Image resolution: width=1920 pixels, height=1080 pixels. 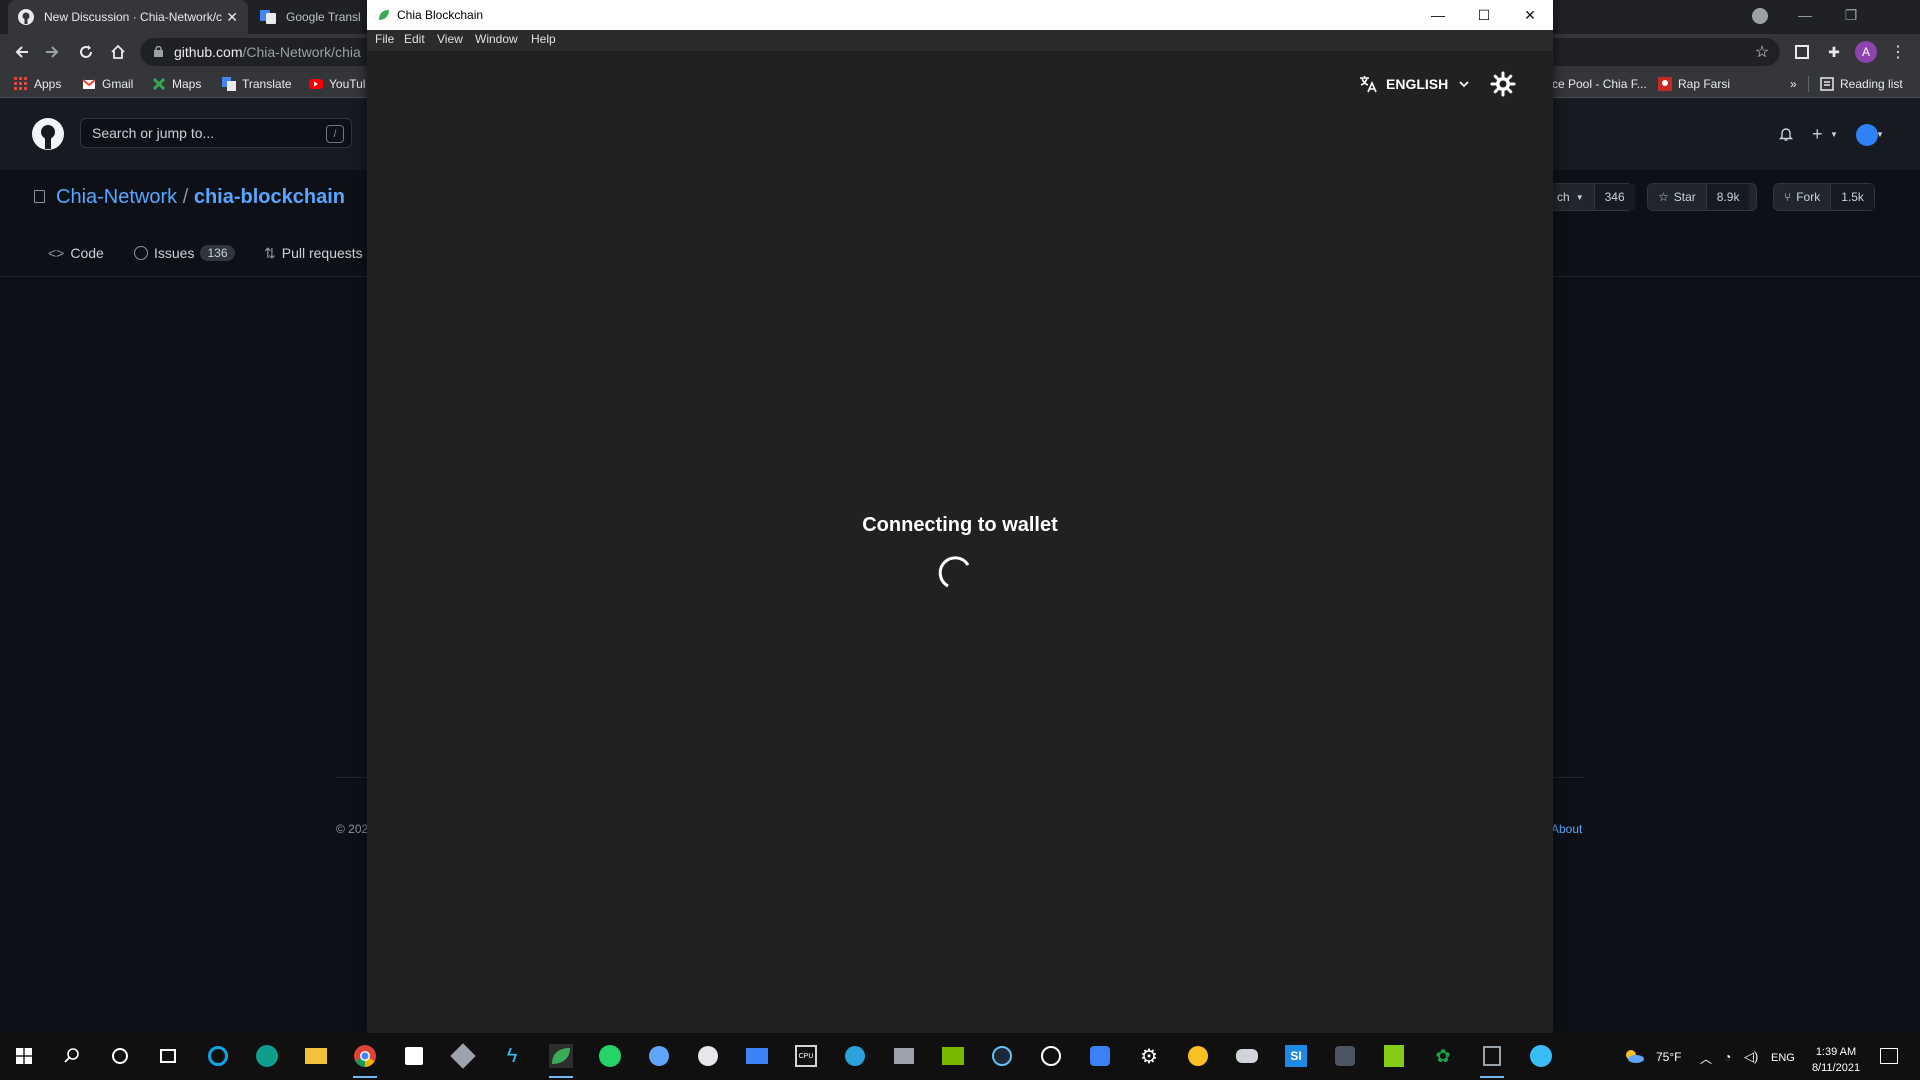 What do you see at coordinates (1793, 84) in the screenshot?
I see `bookmarks-overflow-button: »` at bounding box center [1793, 84].